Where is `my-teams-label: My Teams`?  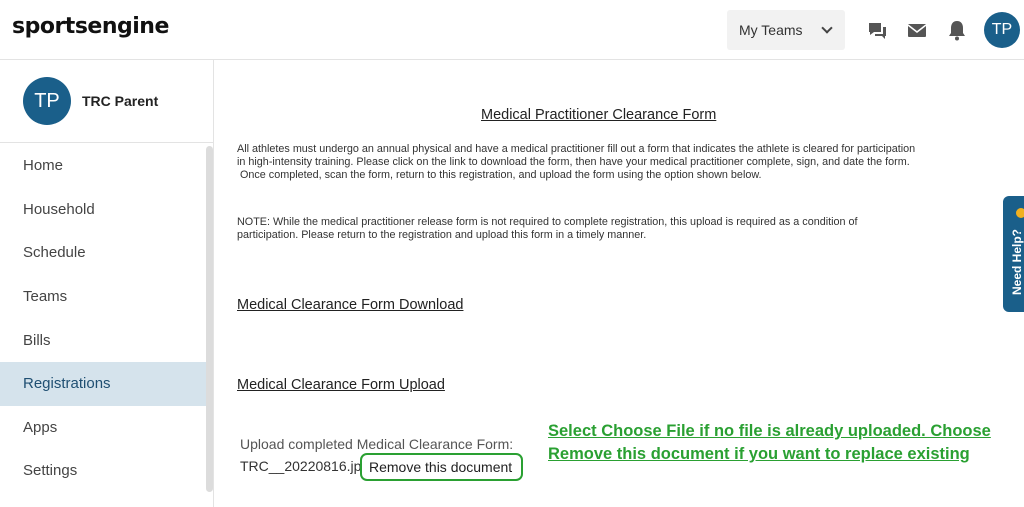 my-teams-label: My Teams is located at coordinates (771, 30).